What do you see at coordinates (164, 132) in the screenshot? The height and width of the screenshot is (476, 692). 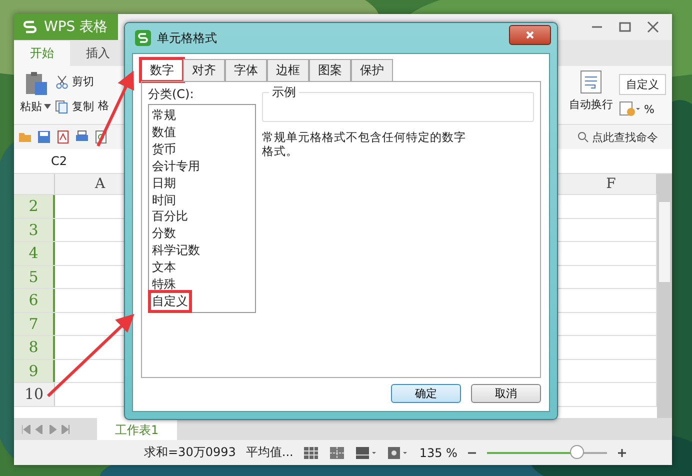 I see `category-item: 数值` at bounding box center [164, 132].